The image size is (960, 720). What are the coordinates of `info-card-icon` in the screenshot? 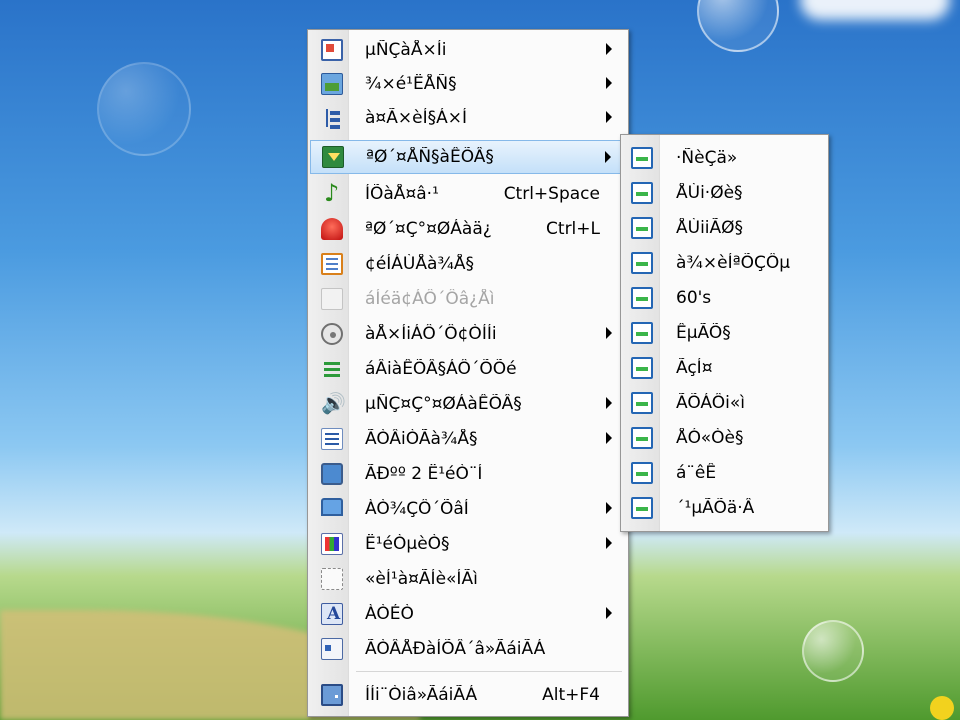 It's located at (332, 649).